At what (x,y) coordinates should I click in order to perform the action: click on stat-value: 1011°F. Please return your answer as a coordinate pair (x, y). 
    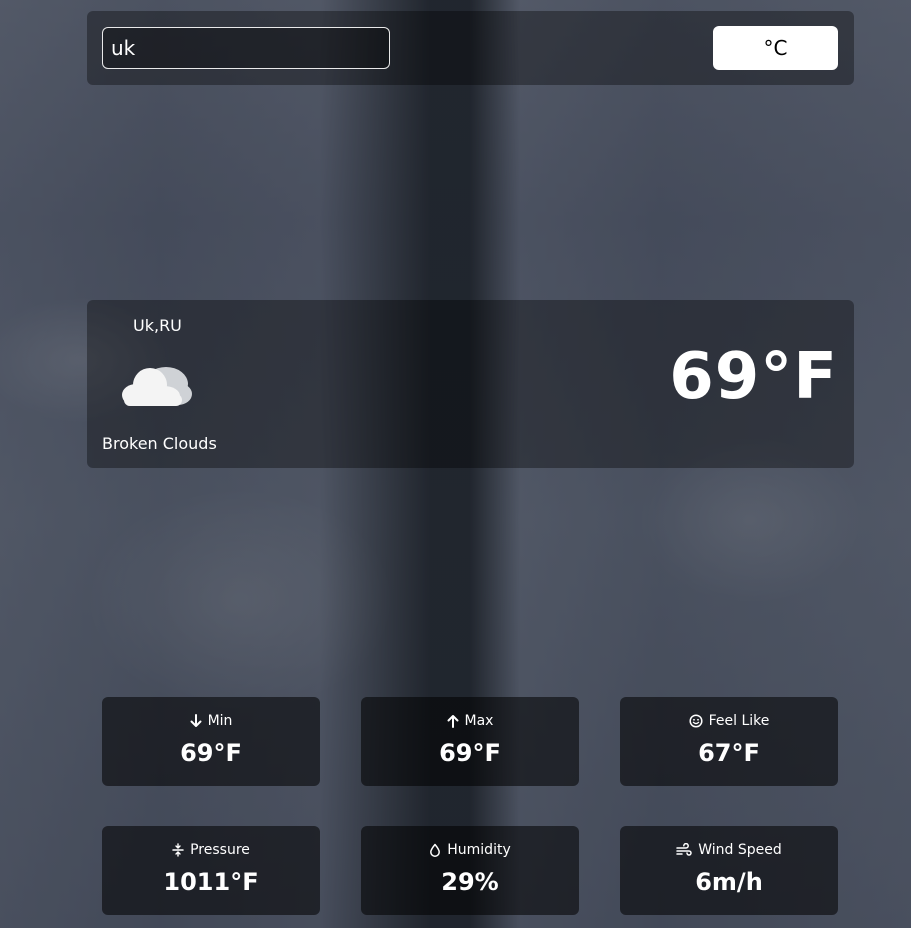
    Looking at the image, I should click on (211, 882).